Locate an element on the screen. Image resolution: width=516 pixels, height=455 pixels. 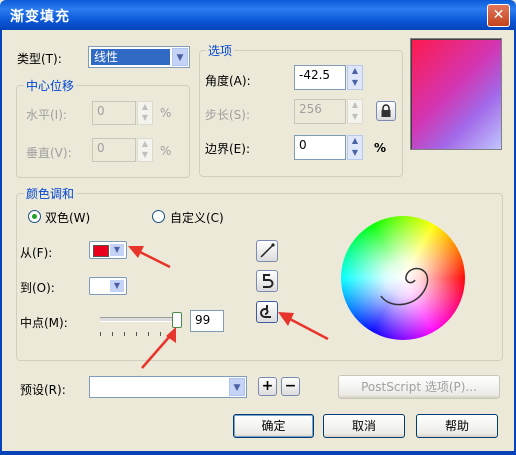
remove-preset-button: − is located at coordinates (290, 386).